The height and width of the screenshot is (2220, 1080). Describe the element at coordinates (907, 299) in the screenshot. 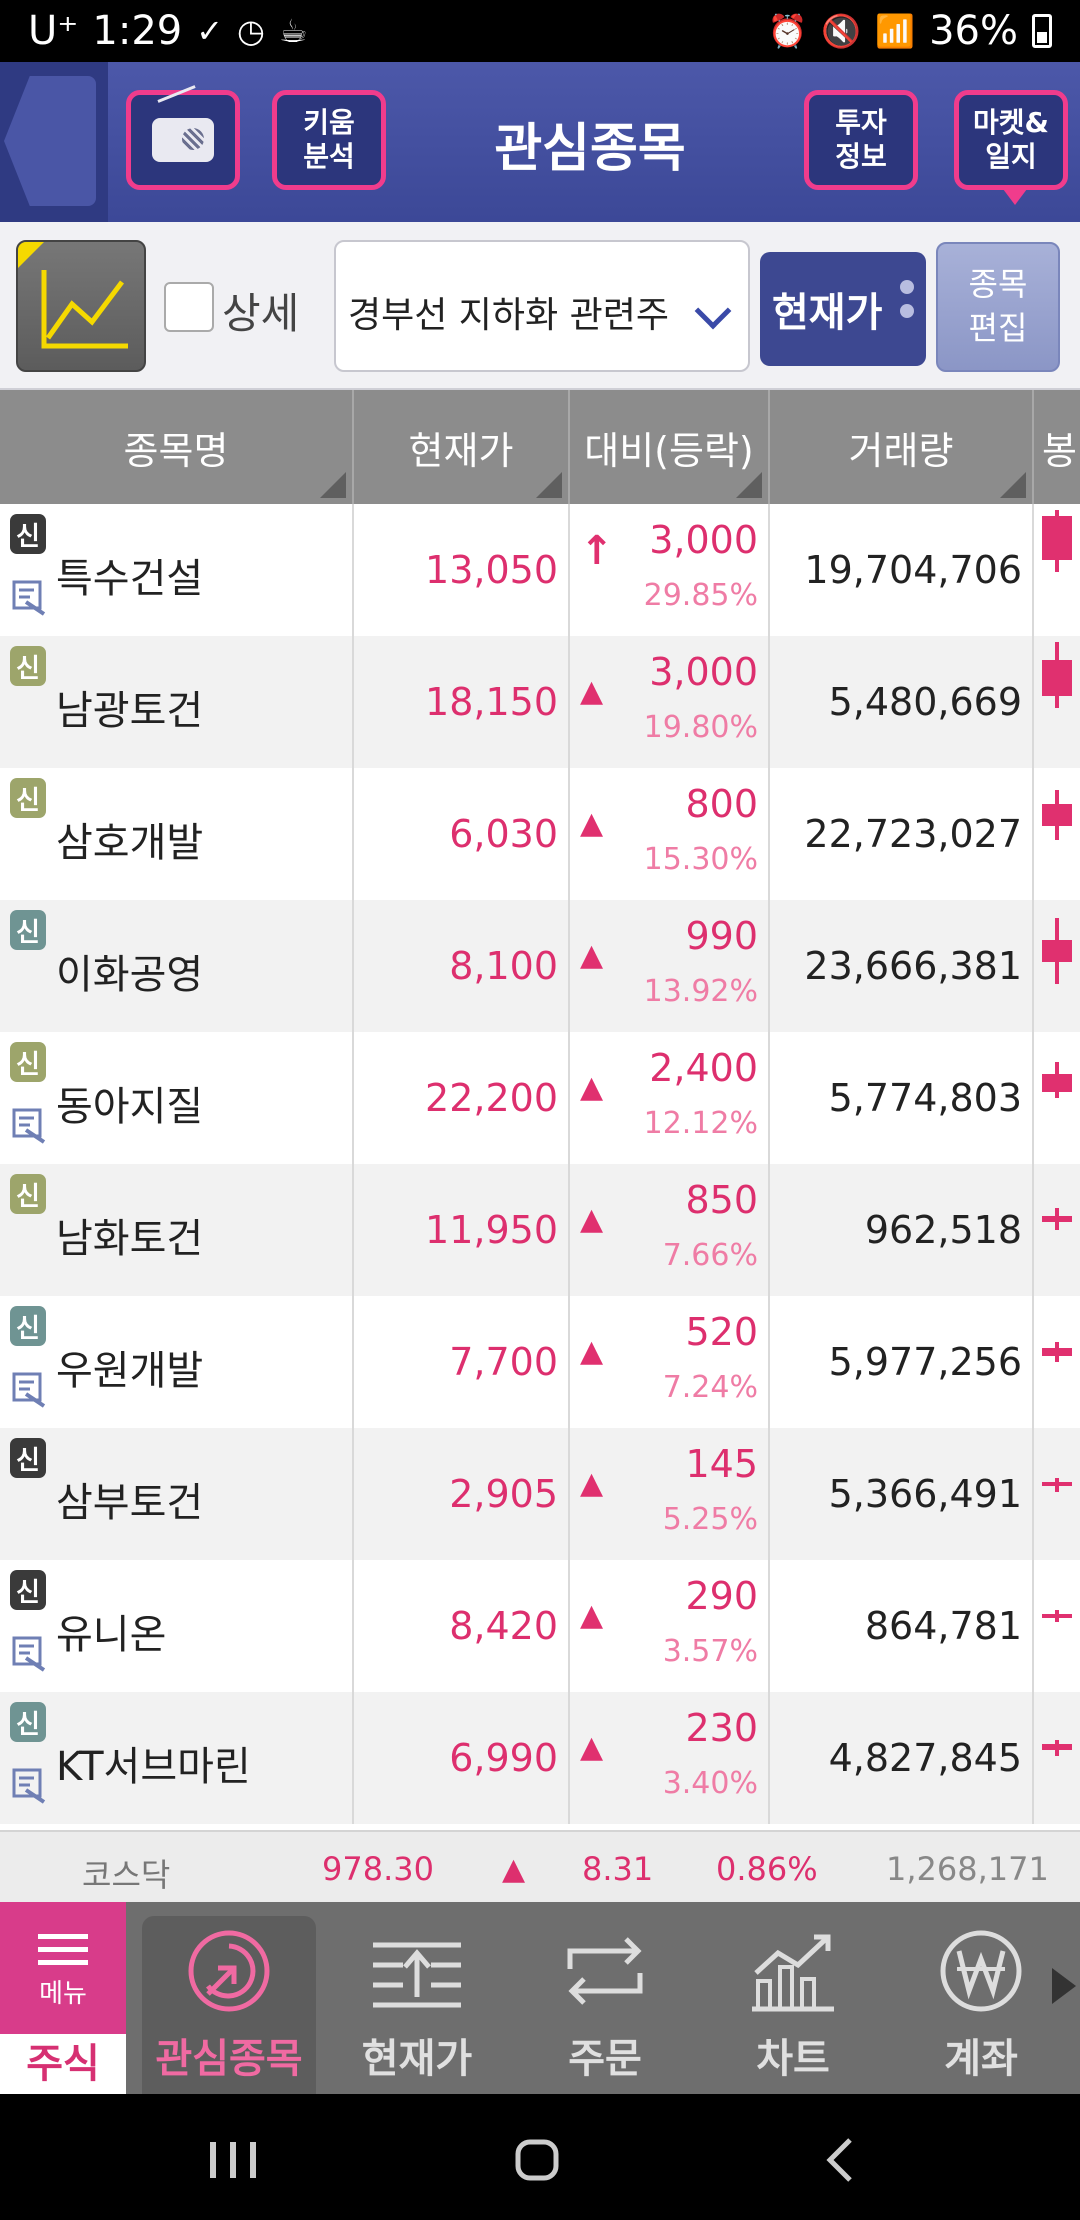

I see `more-dots-icon` at that location.